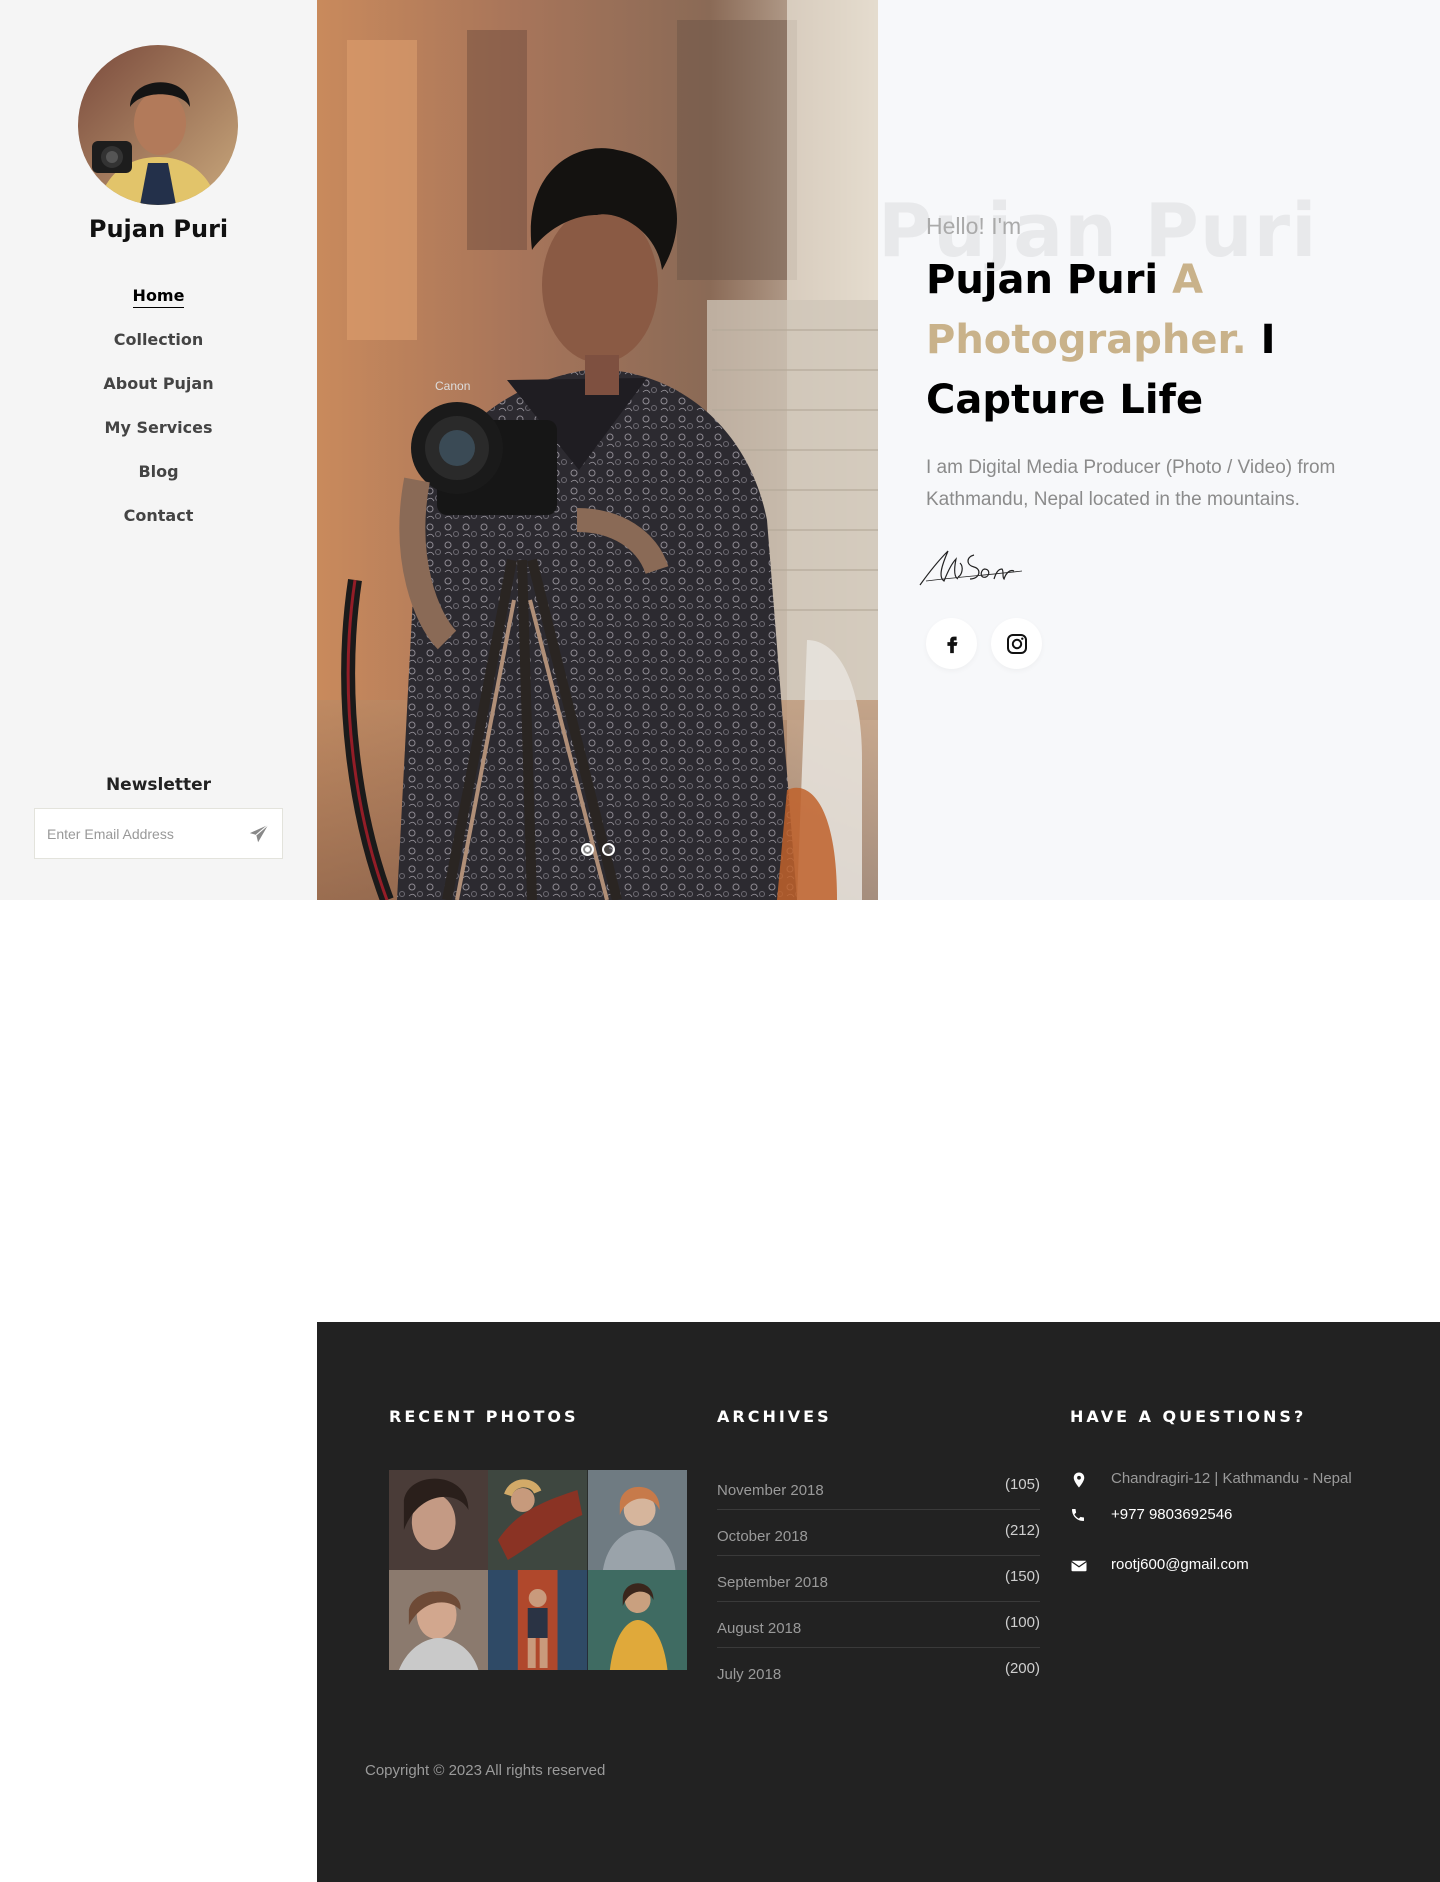 This screenshot has width=1440, height=1882. Describe the element at coordinates (973, 567) in the screenshot. I see `signature-image` at that location.